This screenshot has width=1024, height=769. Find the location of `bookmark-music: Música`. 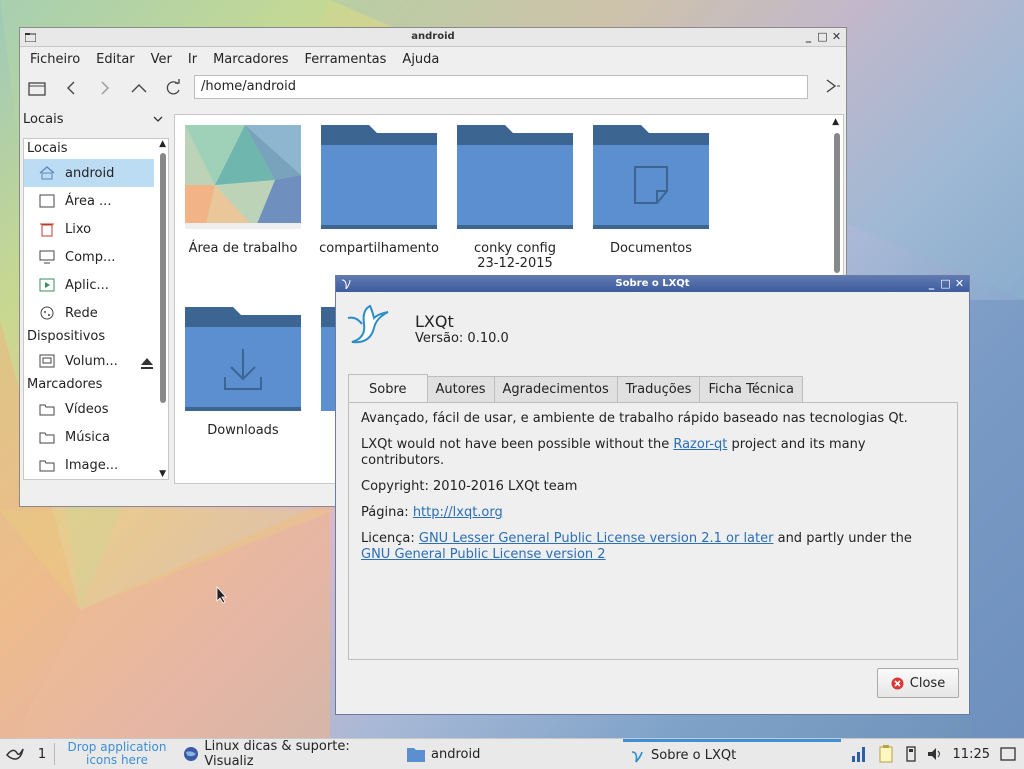

bookmark-music: Música is located at coordinates (89, 437).